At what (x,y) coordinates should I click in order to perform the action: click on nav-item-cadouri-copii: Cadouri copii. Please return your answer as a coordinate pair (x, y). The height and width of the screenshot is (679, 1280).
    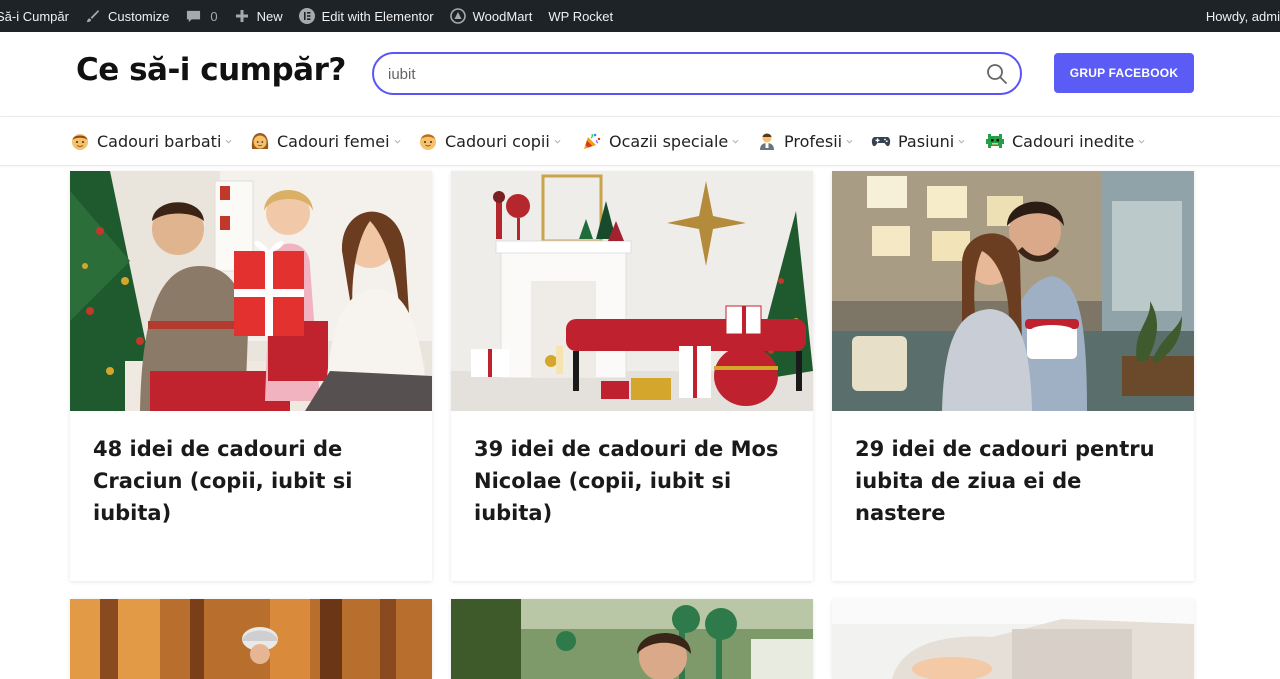
    Looking at the image, I should click on (489, 141).